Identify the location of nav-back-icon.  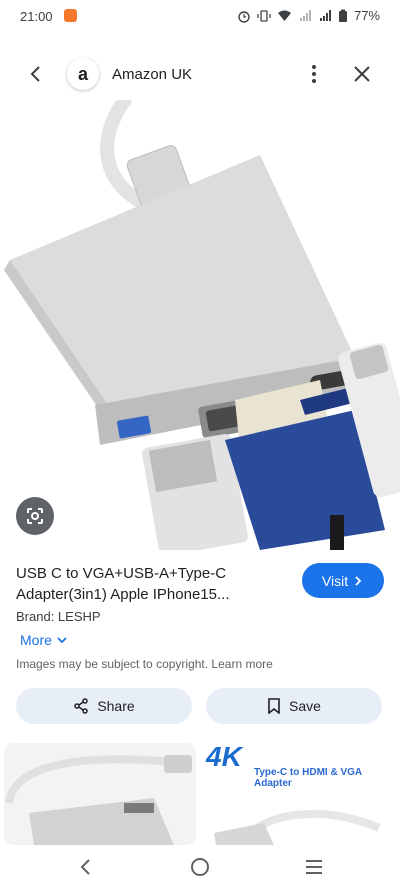
(86, 867).